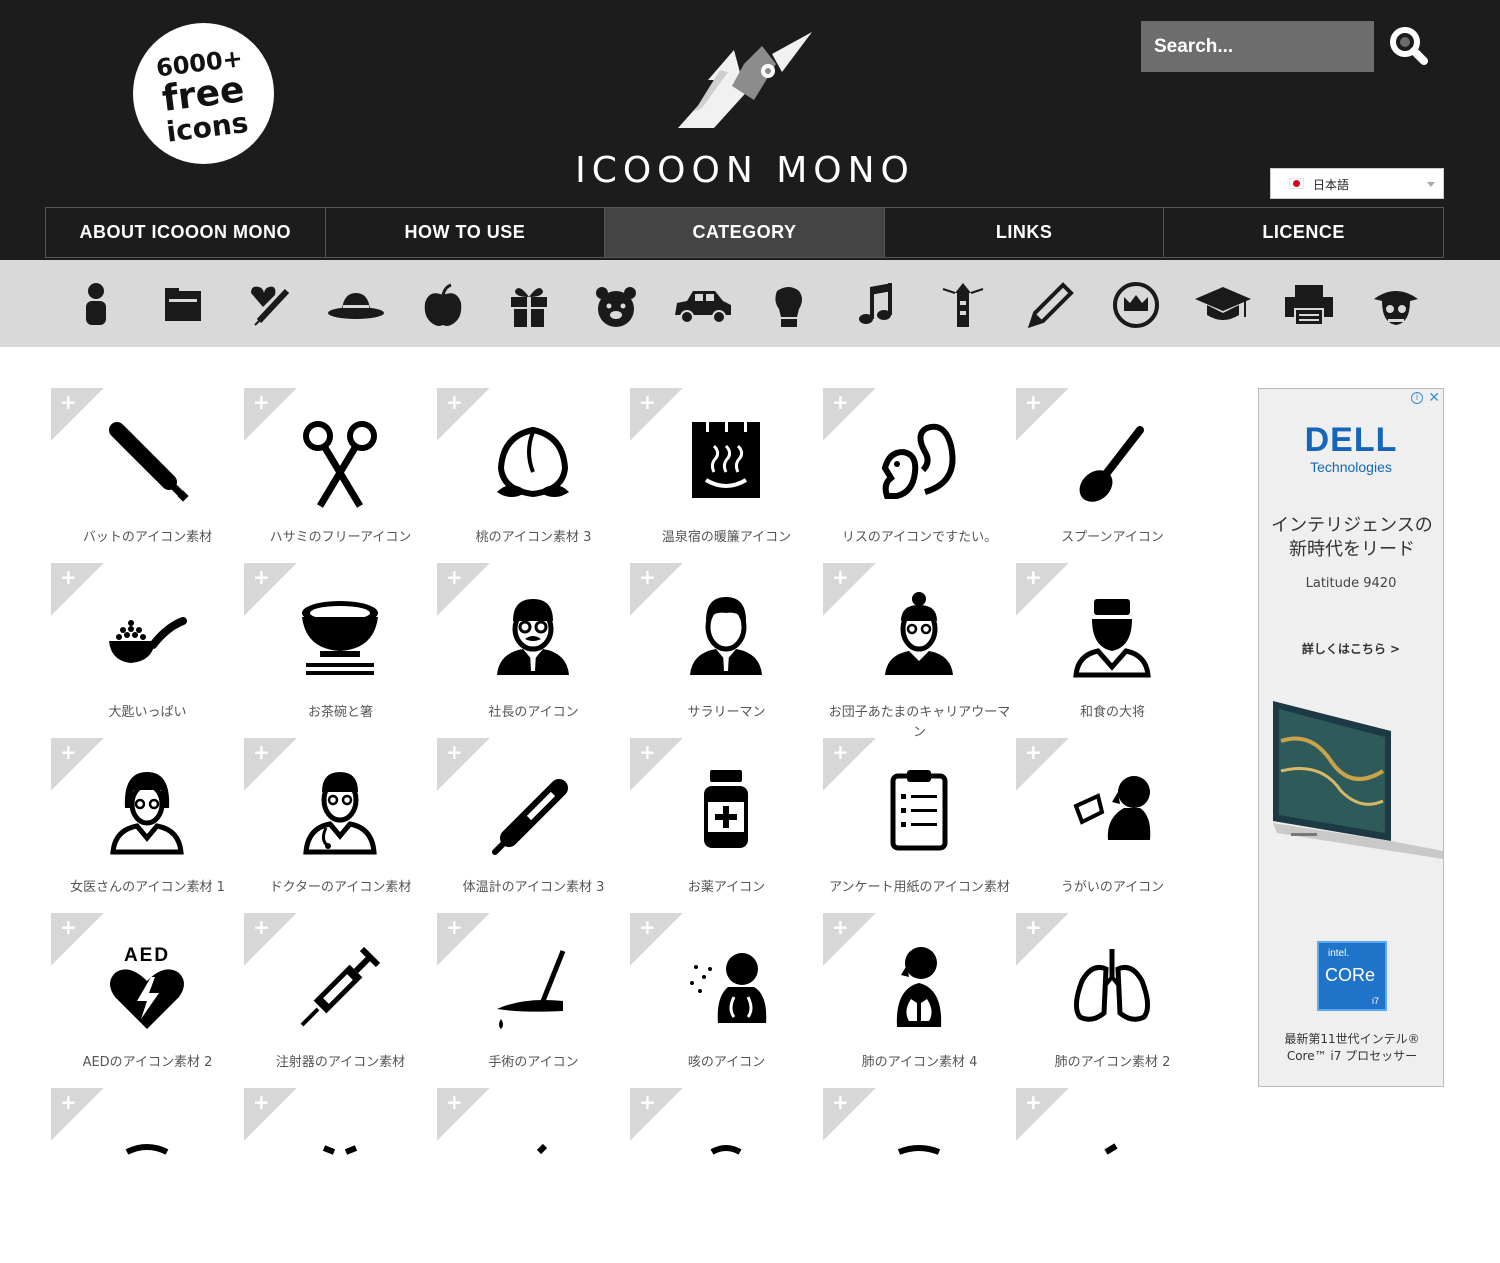 The width and height of the screenshot is (1500, 1263). What do you see at coordinates (533, 650) in the screenshot?
I see `icon-card: + 社長のアイコン` at bounding box center [533, 650].